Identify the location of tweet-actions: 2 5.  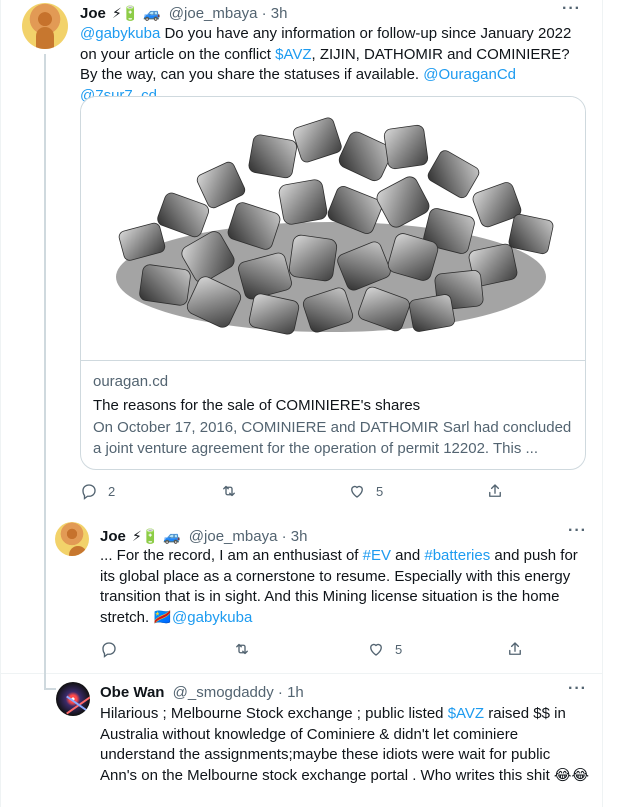
(340, 493).